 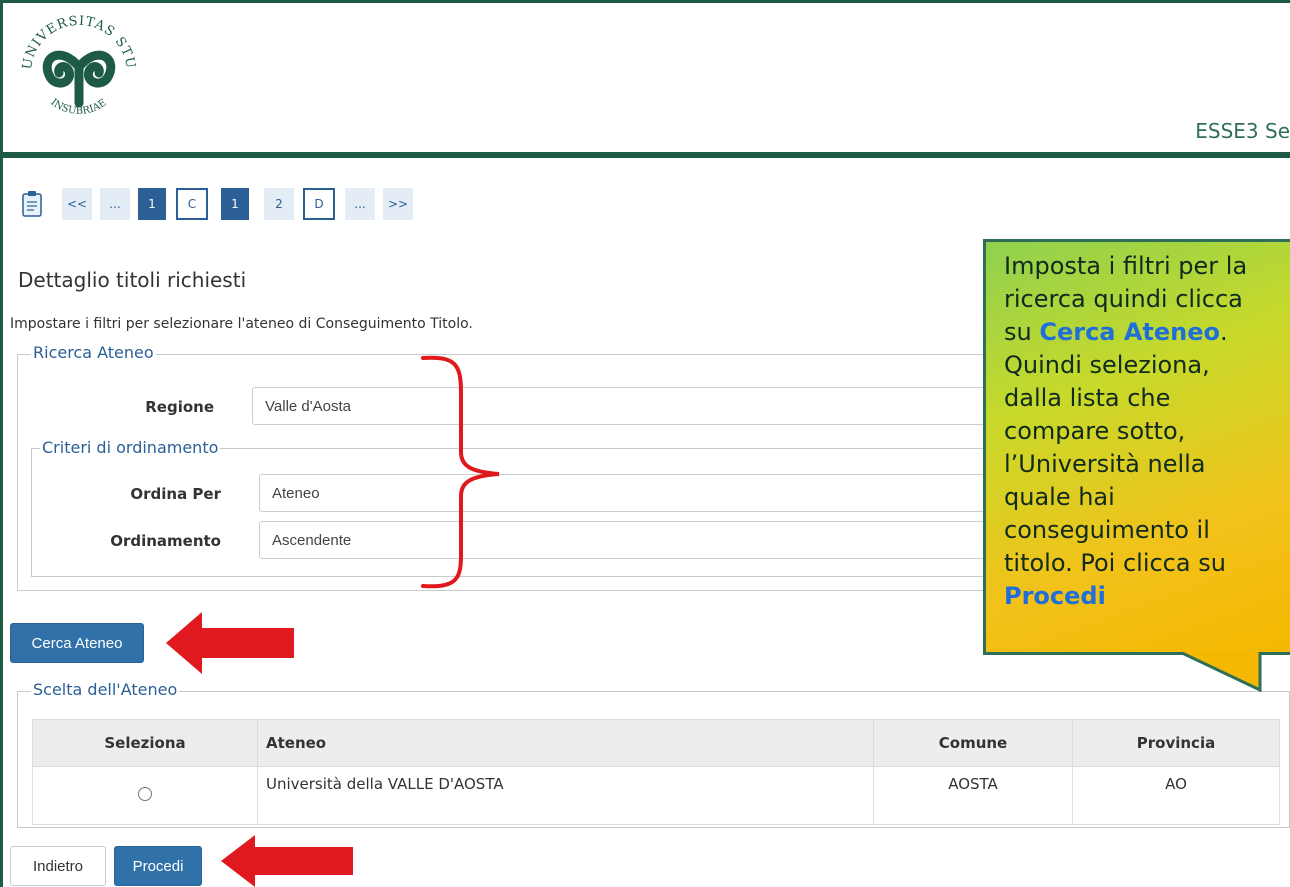 I want to click on criteri-legend: Criteri di ordinamento, so click(x=130, y=447).